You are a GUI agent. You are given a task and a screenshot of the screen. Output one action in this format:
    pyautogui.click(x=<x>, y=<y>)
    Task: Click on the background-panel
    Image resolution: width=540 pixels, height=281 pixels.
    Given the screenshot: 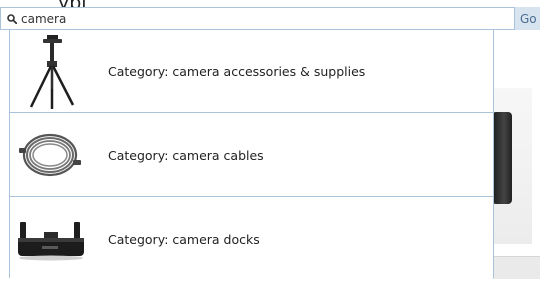 What is the action you would take?
    pyautogui.click(x=516, y=267)
    